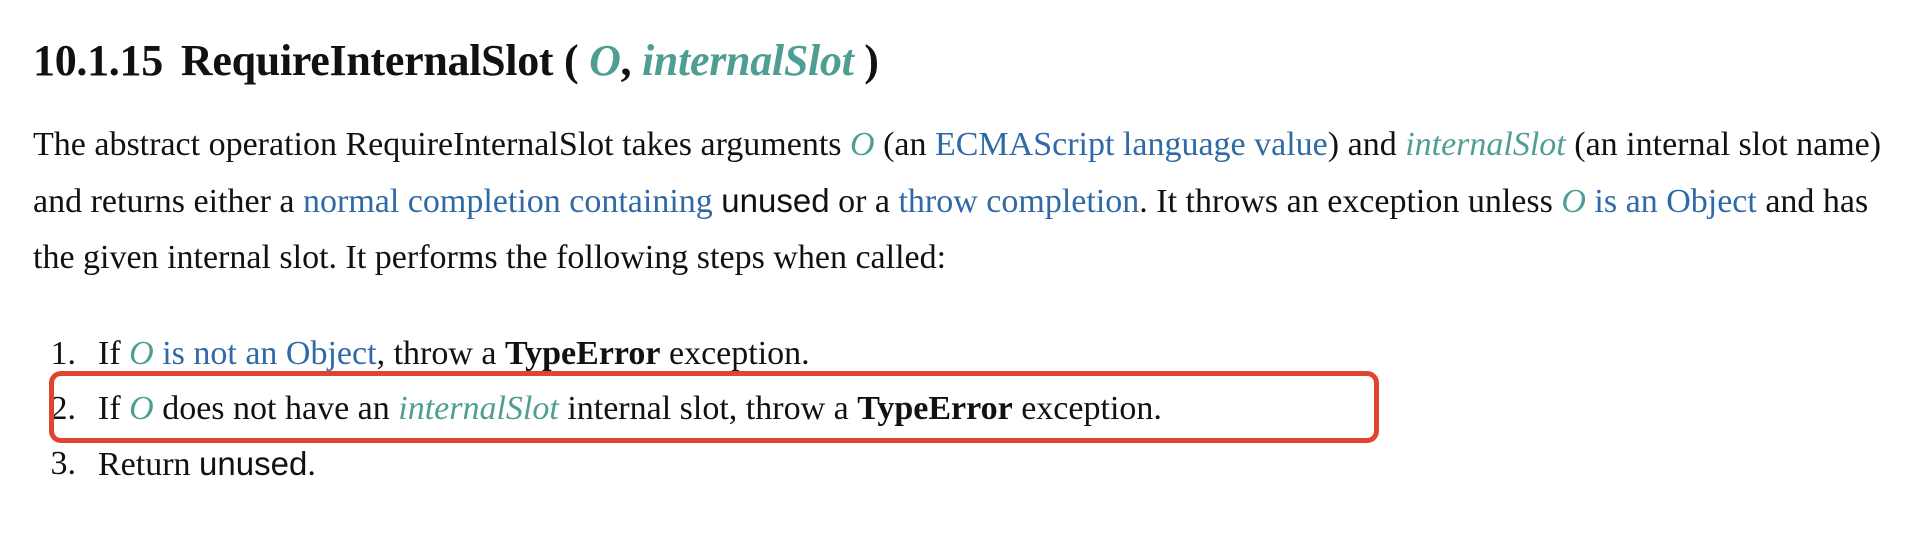 This screenshot has height=556, width=1916. I want to click on param-comma: ,, so click(626, 60).